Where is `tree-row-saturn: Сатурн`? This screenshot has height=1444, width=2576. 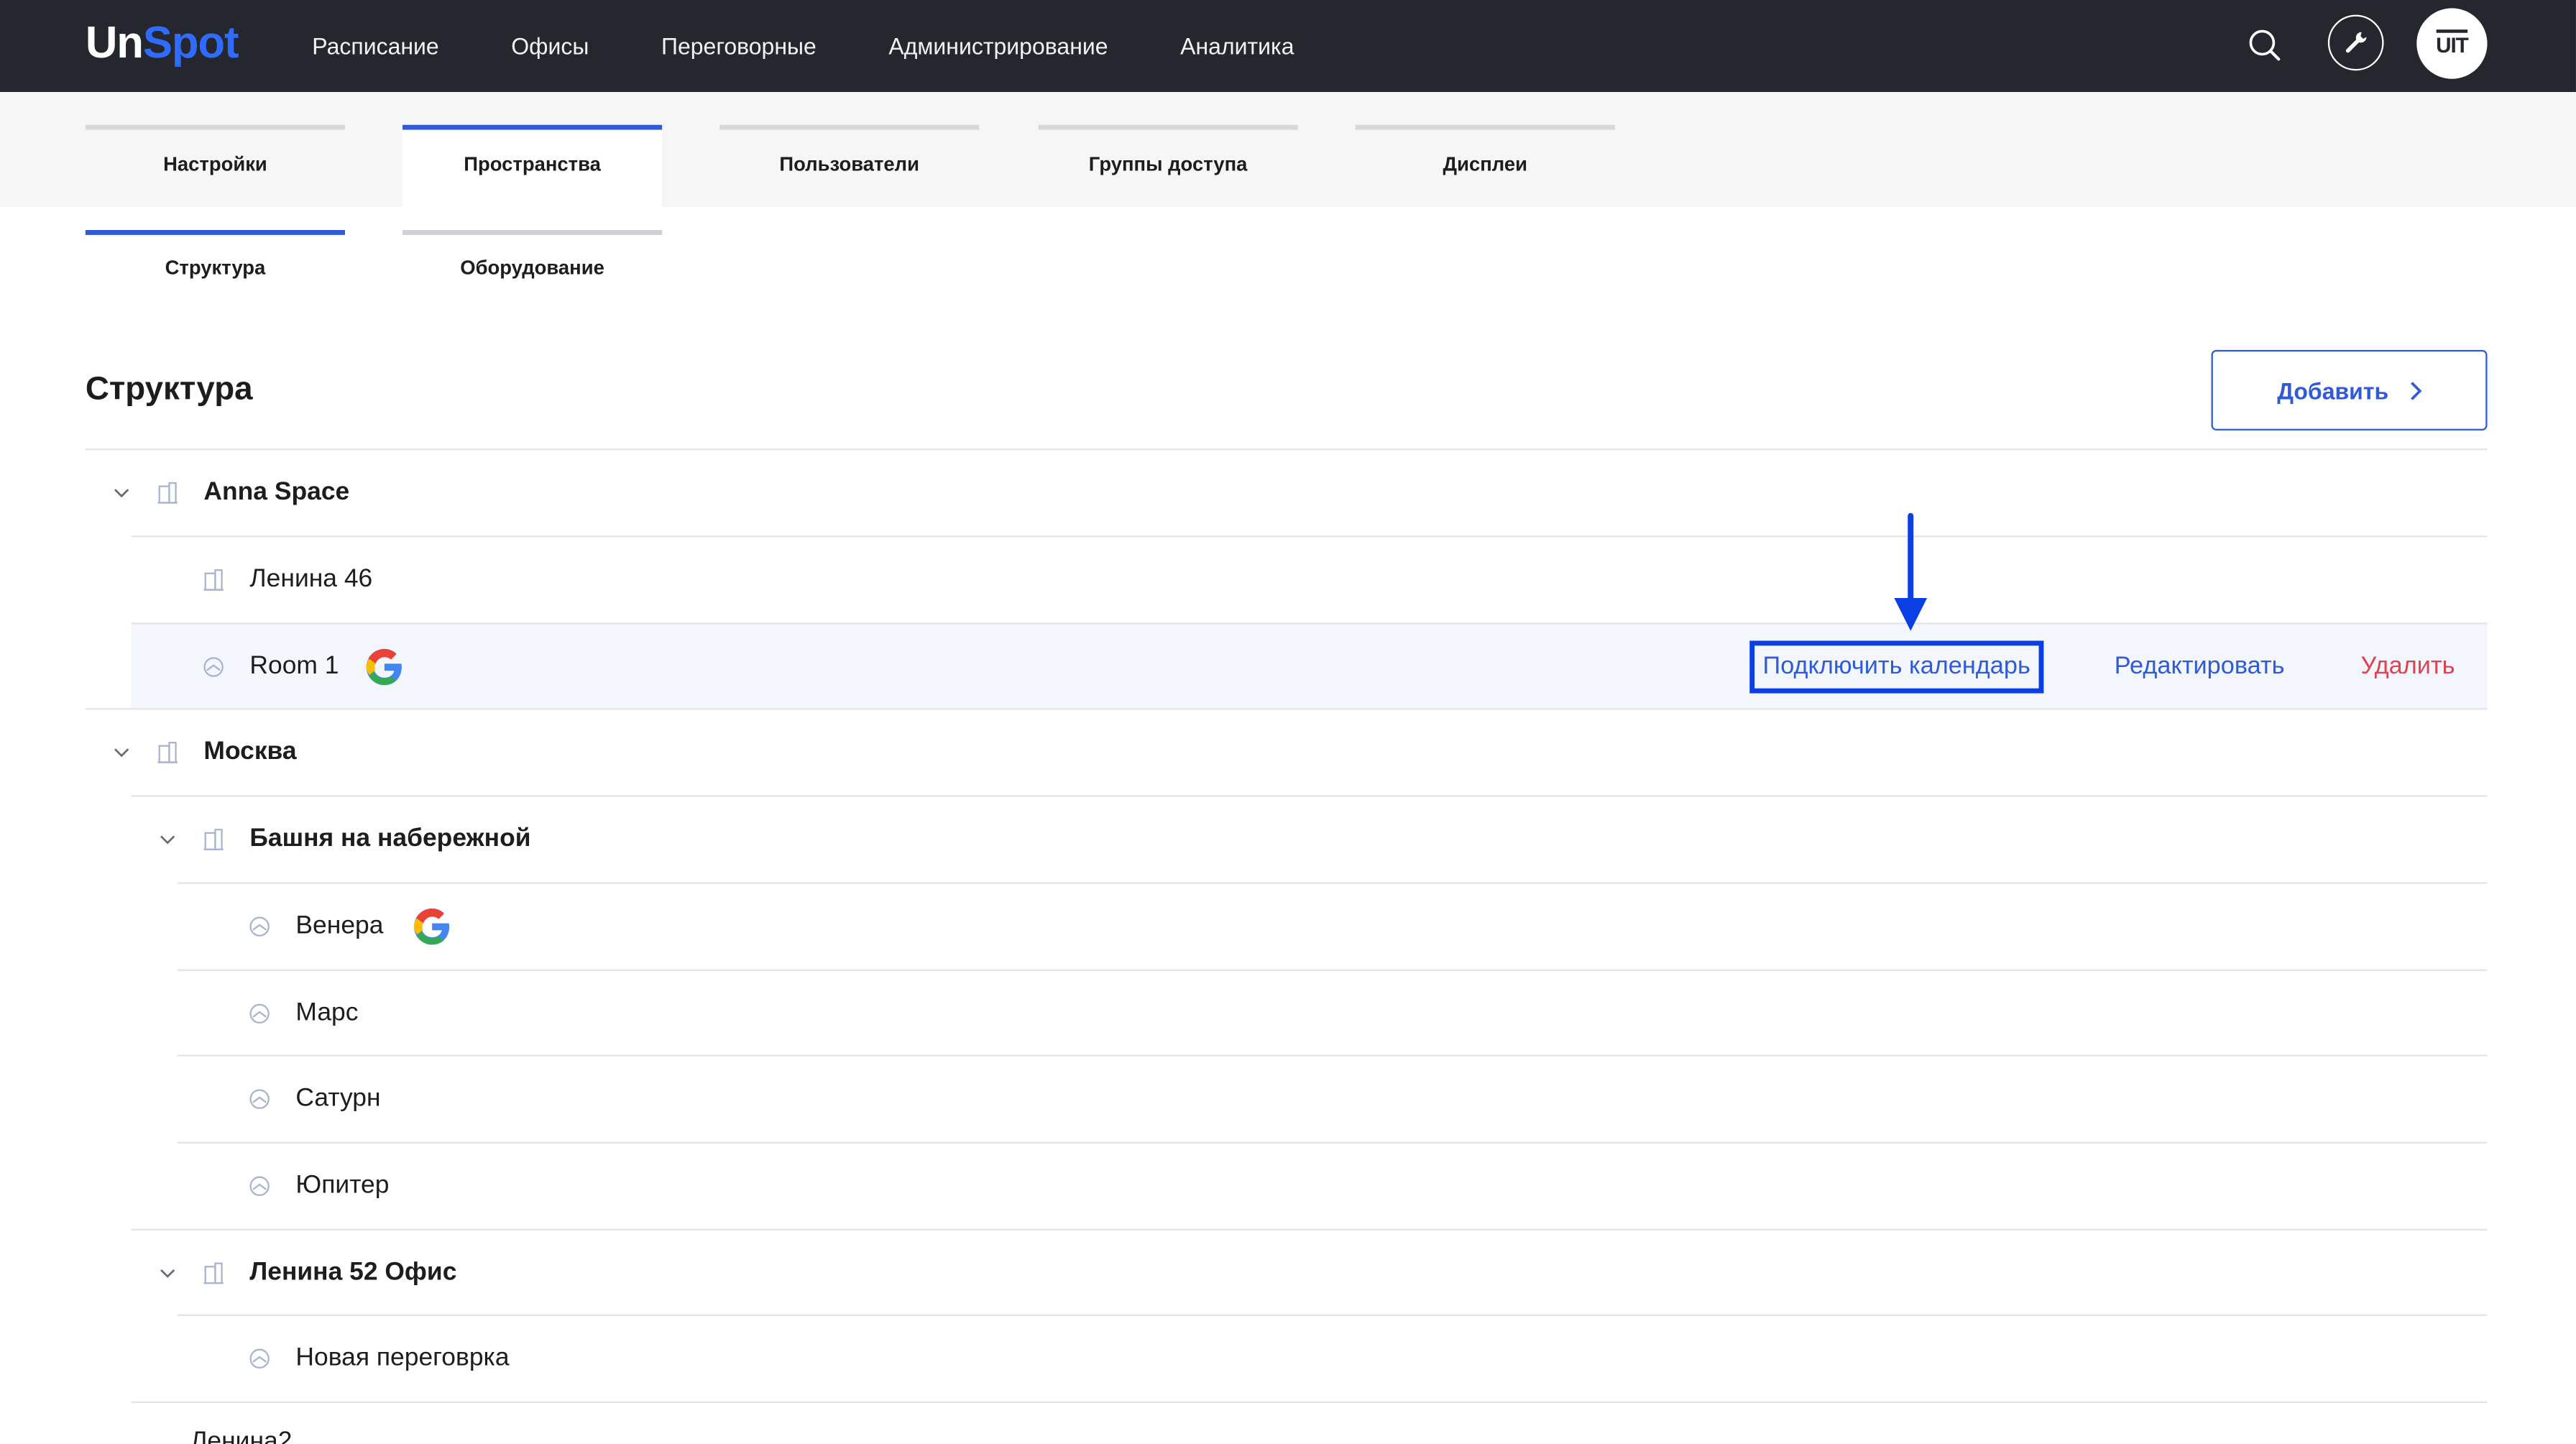 tree-row-saturn: Сатурн is located at coordinates (1332, 1097).